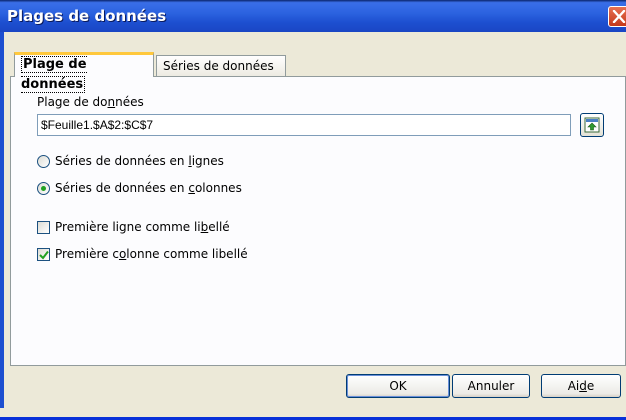  I want to click on checkbox-first-row-label: Première ligne comme libellé, so click(133, 227).